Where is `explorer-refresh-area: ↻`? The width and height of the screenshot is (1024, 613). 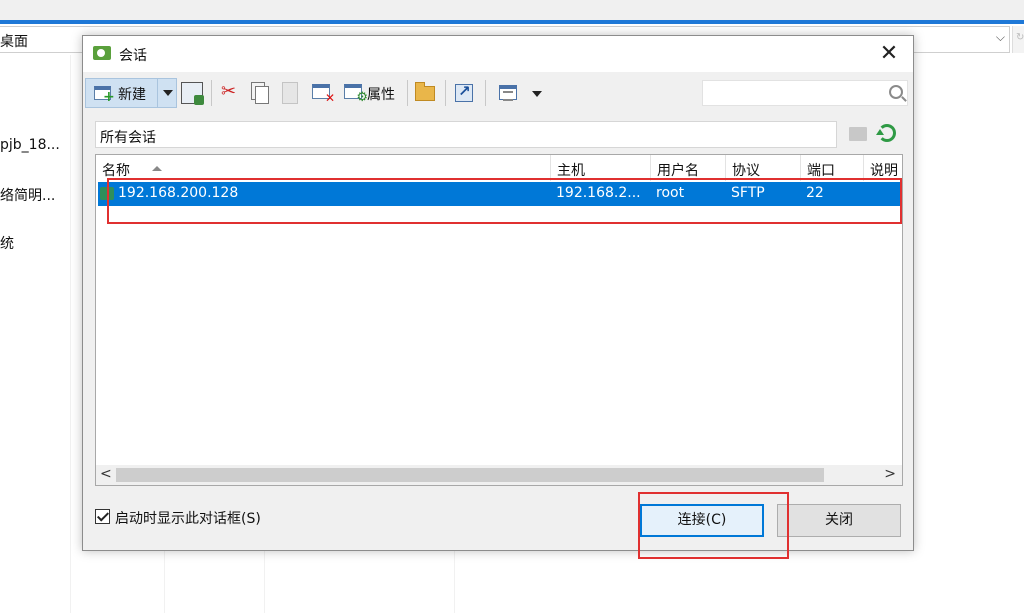 explorer-refresh-area: ↻ is located at coordinates (1018, 39).